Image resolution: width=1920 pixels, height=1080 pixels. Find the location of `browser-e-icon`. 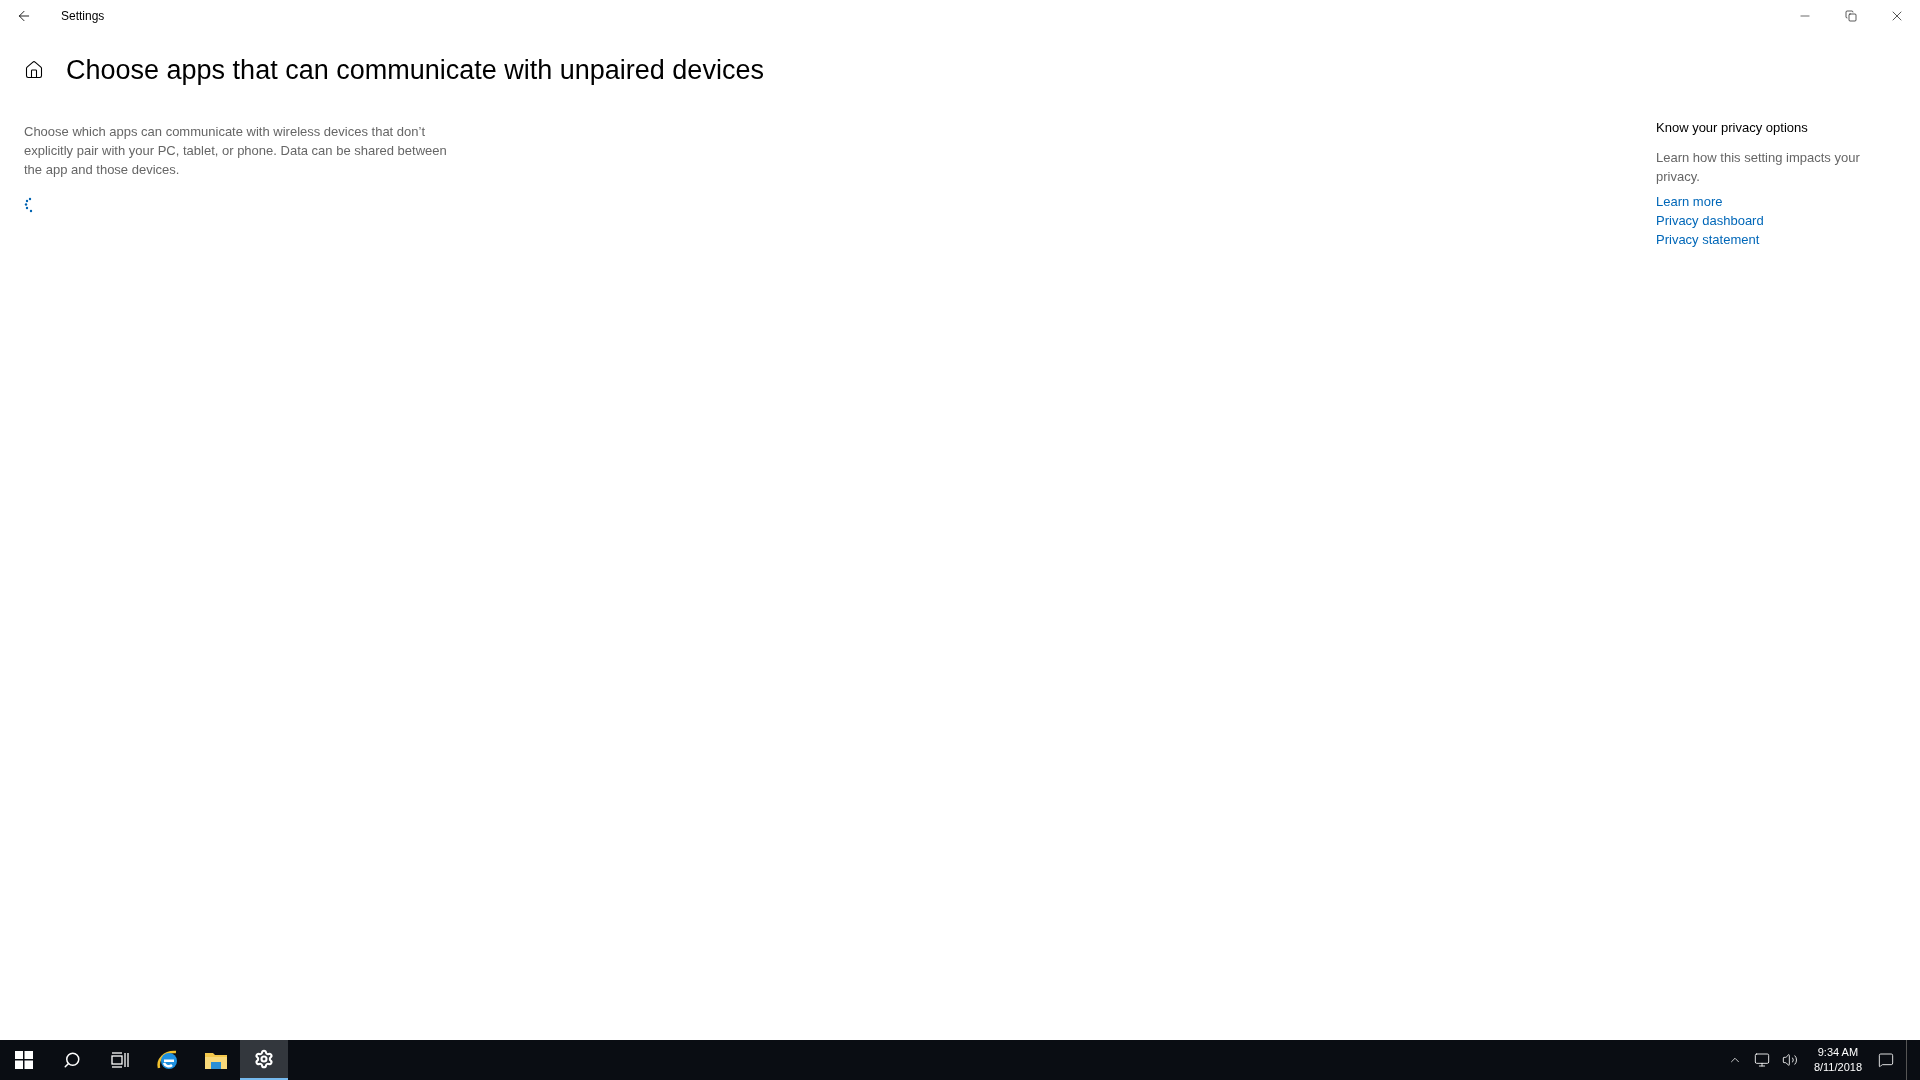

browser-e-icon is located at coordinates (168, 1060).